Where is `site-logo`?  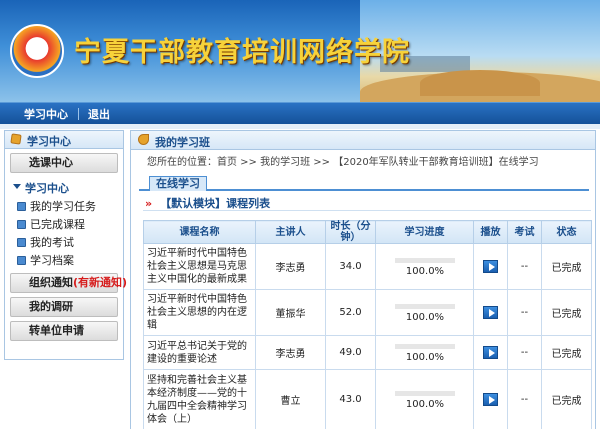 site-logo is located at coordinates (37, 51).